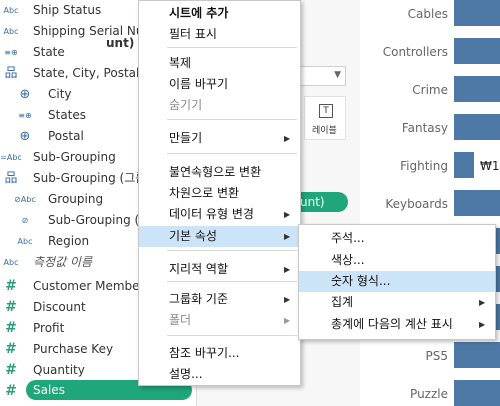 This screenshot has width=500, height=406. Describe the element at coordinates (199, 13) in the screenshot. I see `menu-item-label: 시트에 추가` at that location.